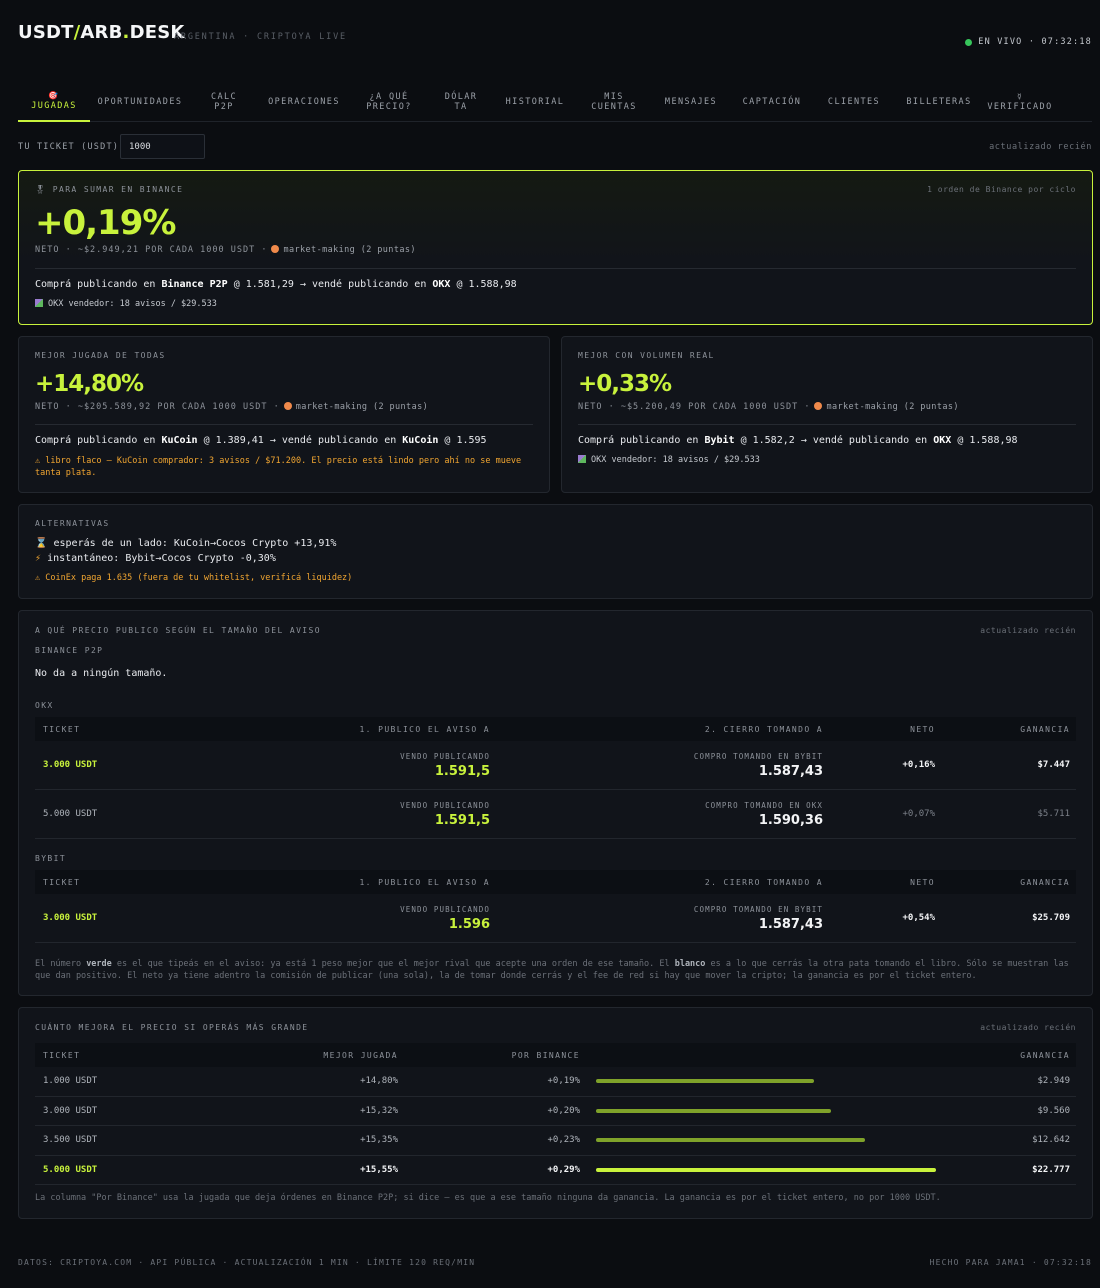 This screenshot has width=1100, height=1288. I want to click on best-cell: +15,35%, so click(379, 1140).